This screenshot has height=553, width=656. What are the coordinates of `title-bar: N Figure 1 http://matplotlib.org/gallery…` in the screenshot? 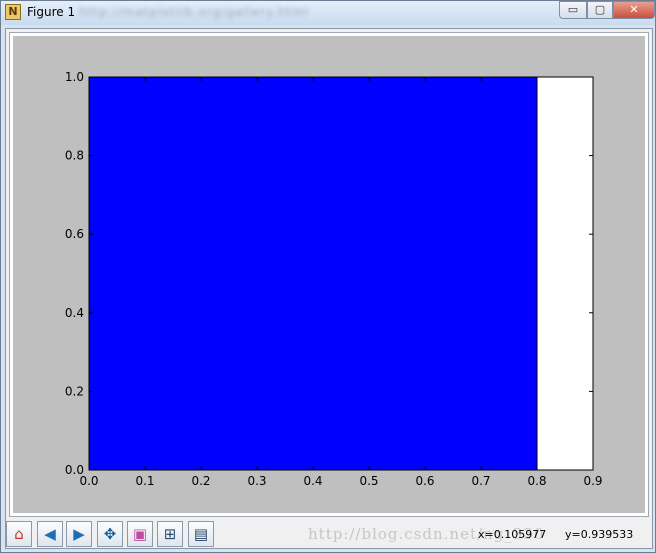 It's located at (328, 13).